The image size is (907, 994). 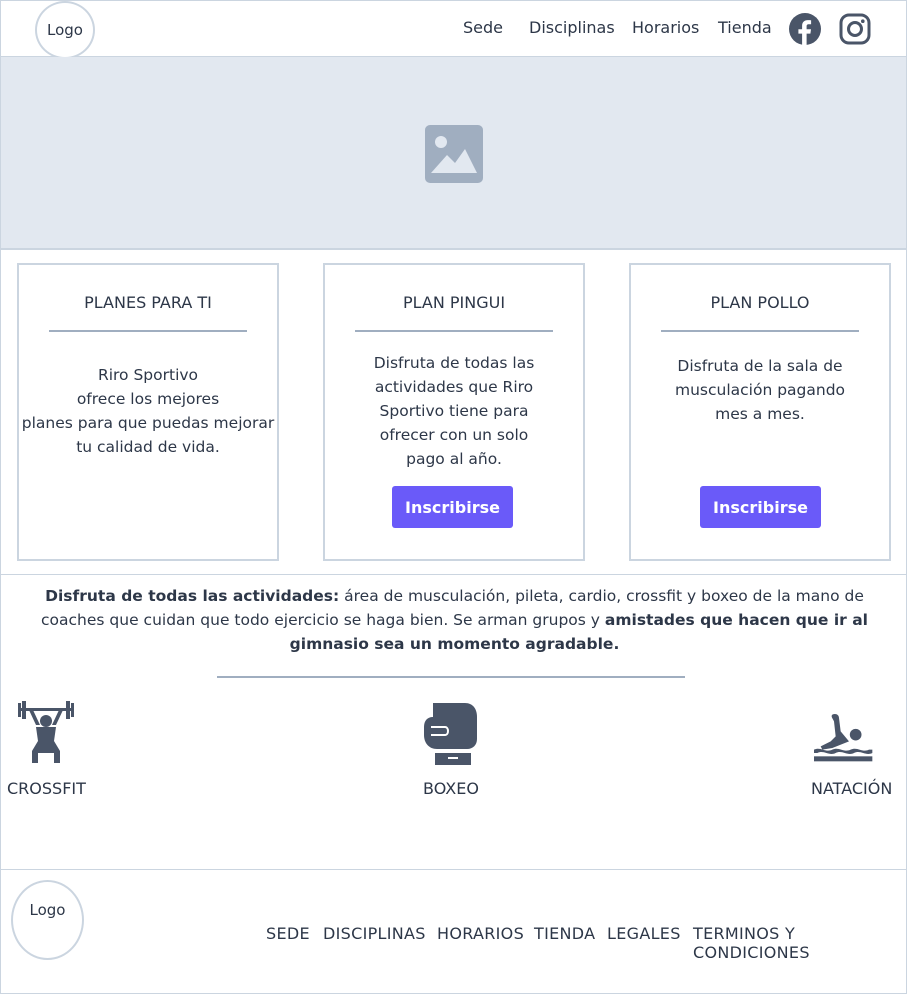 I want to click on plan-title: PLAN PINGUI, so click(x=454, y=302).